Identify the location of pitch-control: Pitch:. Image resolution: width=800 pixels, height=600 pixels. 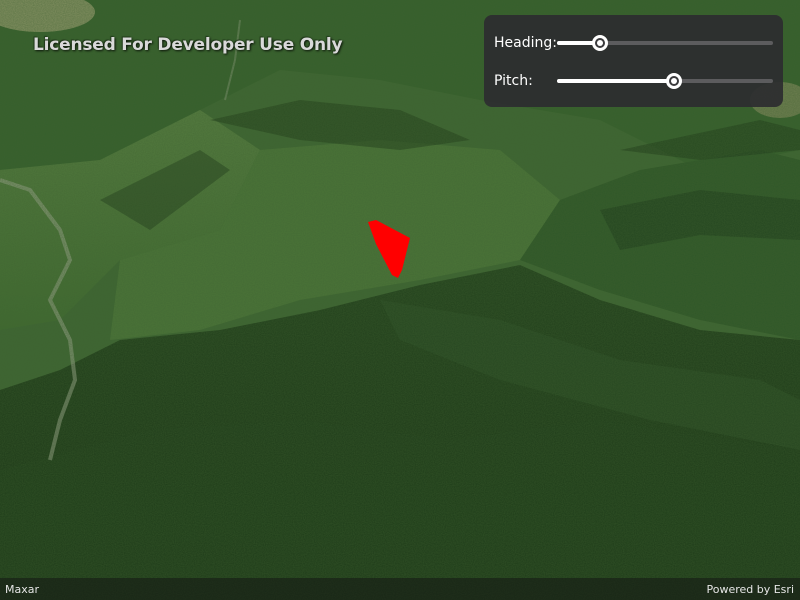
(633, 82).